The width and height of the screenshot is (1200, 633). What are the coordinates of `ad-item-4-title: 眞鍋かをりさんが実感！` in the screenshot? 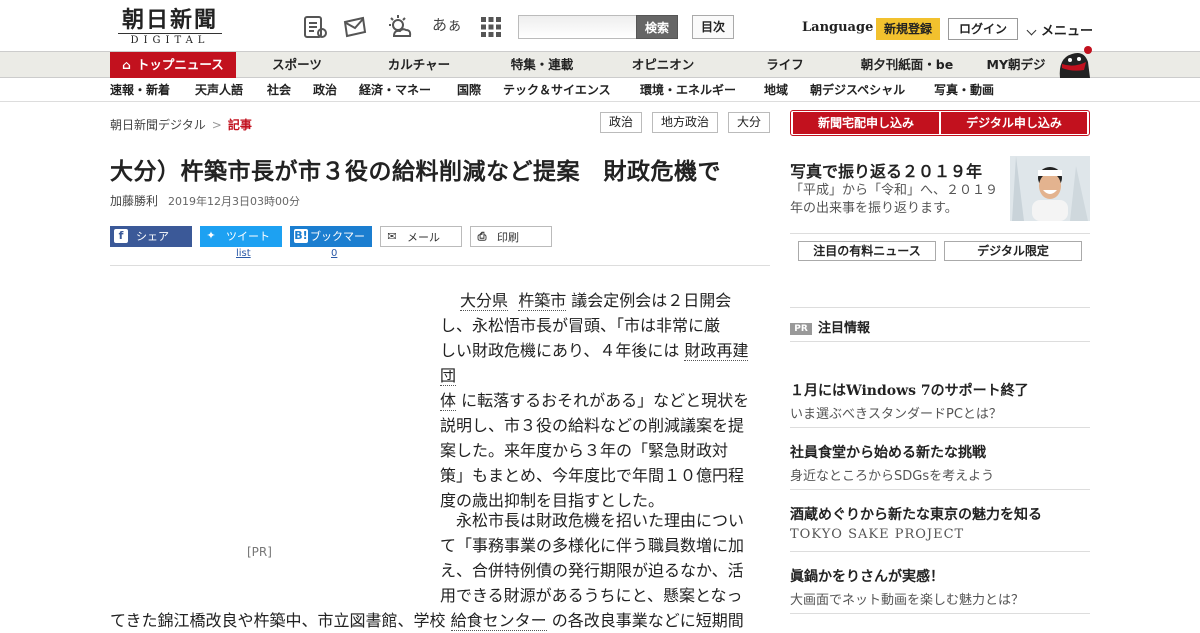 It's located at (867, 576).